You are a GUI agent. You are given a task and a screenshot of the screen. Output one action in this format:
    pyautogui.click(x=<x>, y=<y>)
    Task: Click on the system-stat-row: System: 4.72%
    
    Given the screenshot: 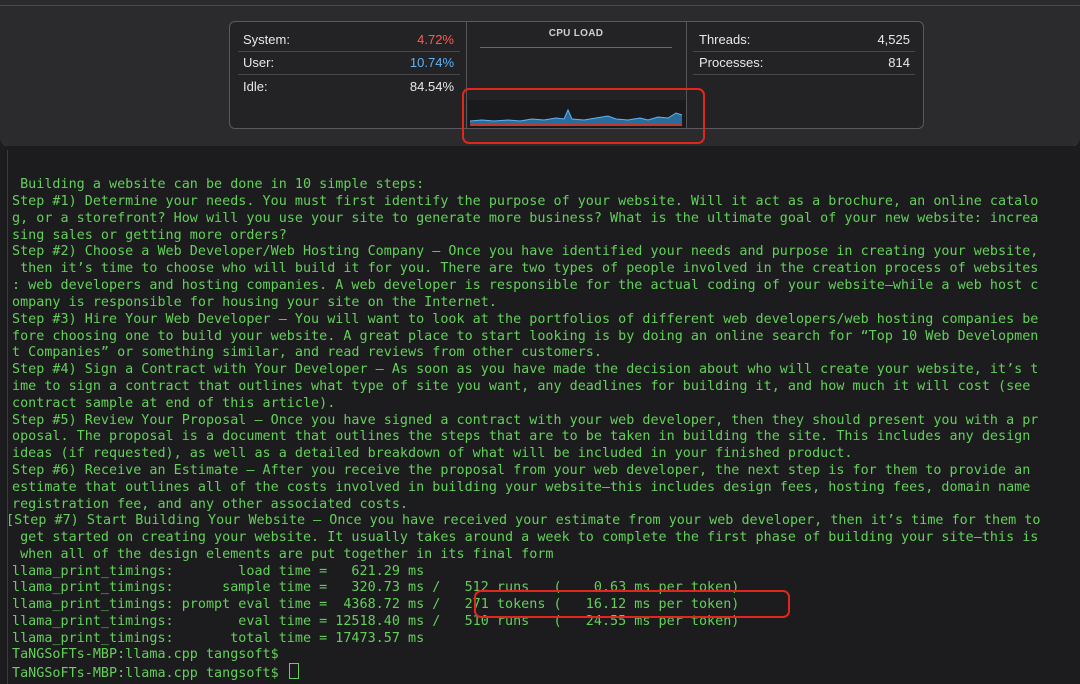 What is the action you would take?
    pyautogui.click(x=348, y=39)
    